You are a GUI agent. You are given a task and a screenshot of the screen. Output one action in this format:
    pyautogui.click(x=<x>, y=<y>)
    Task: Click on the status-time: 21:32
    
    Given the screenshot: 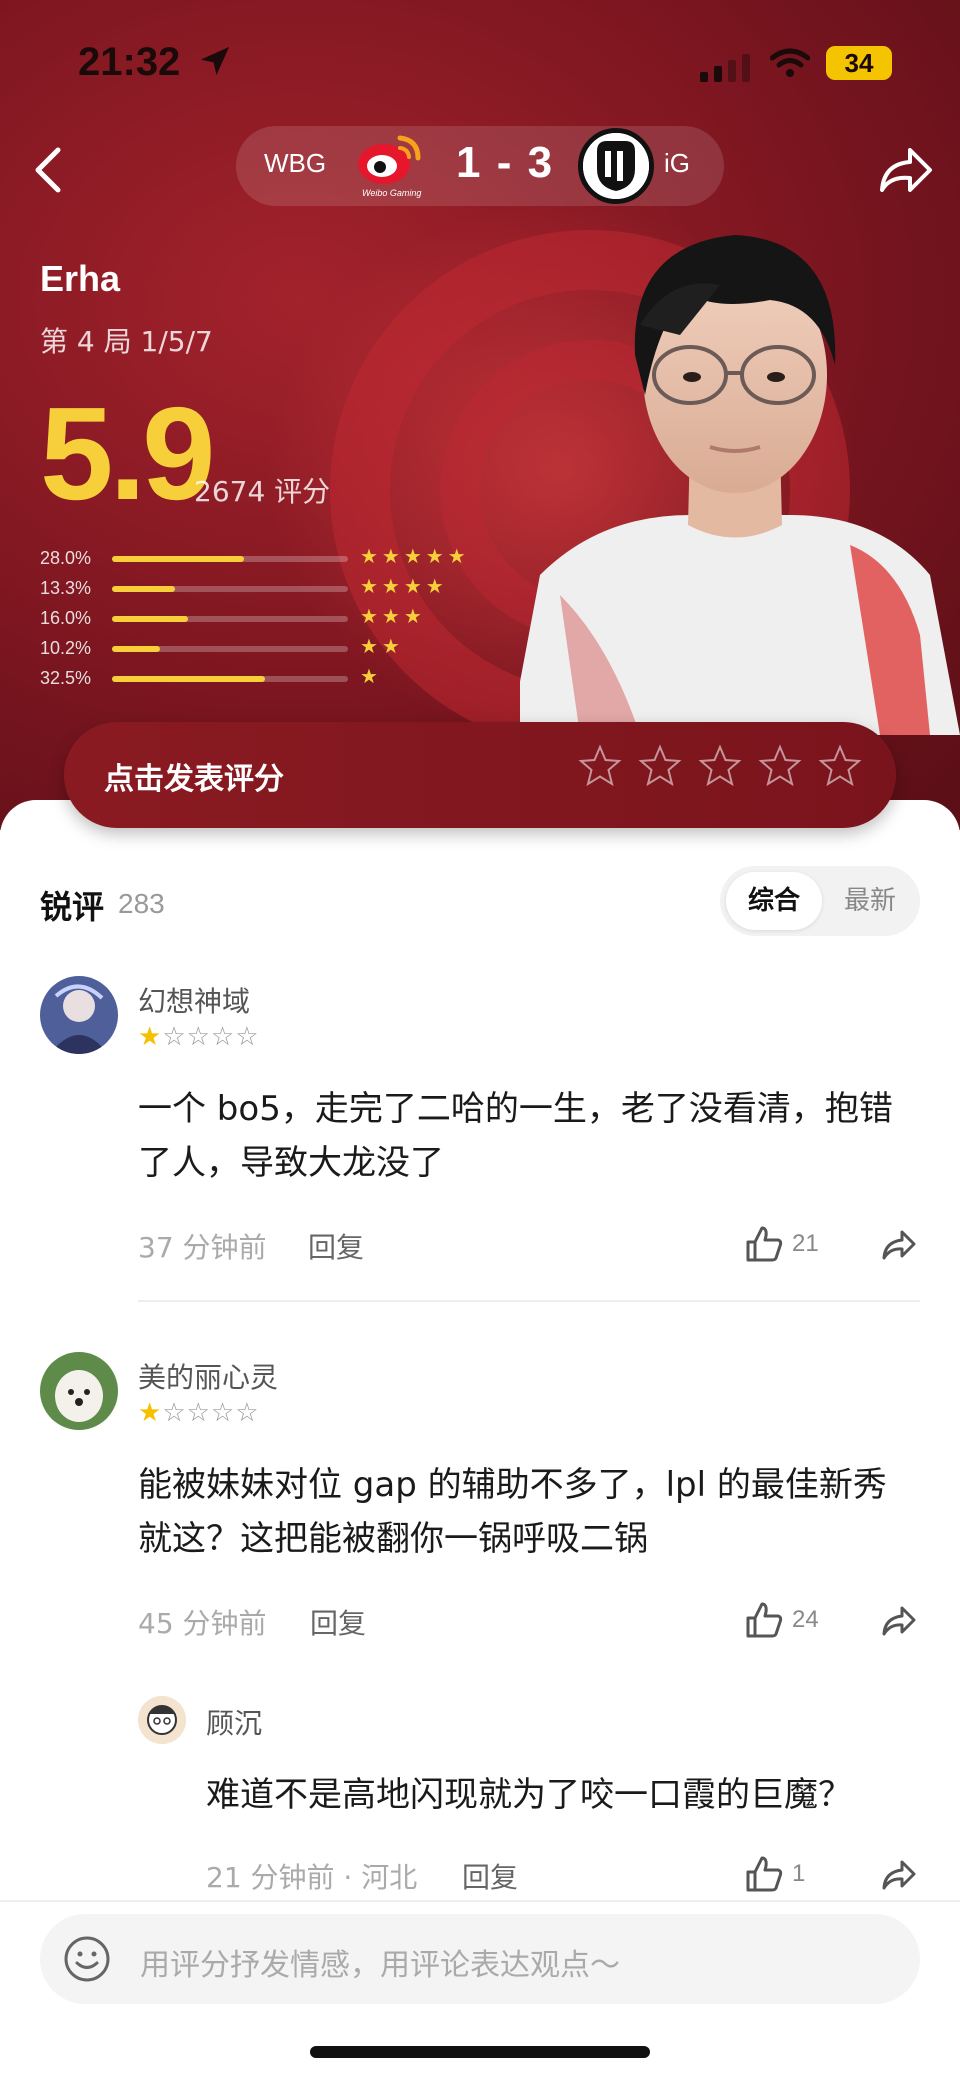 What is the action you would take?
    pyautogui.click(x=129, y=62)
    